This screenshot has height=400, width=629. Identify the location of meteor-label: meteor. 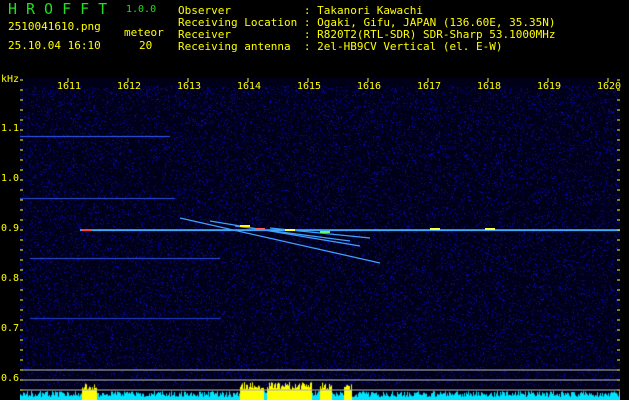
(144, 32).